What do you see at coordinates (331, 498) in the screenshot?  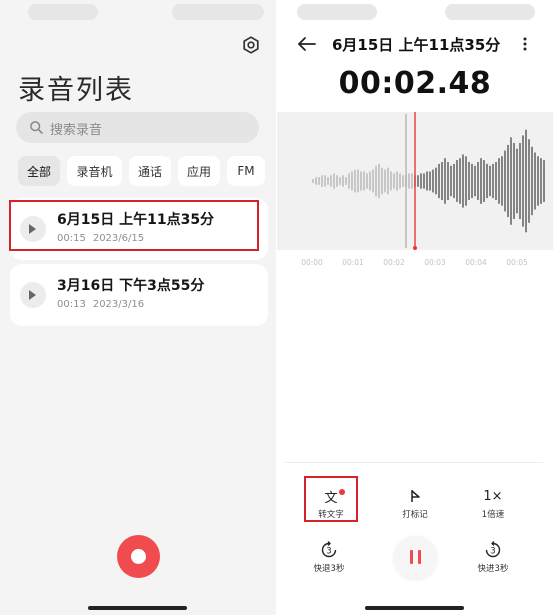 I see `transcribe-icon: 文` at bounding box center [331, 498].